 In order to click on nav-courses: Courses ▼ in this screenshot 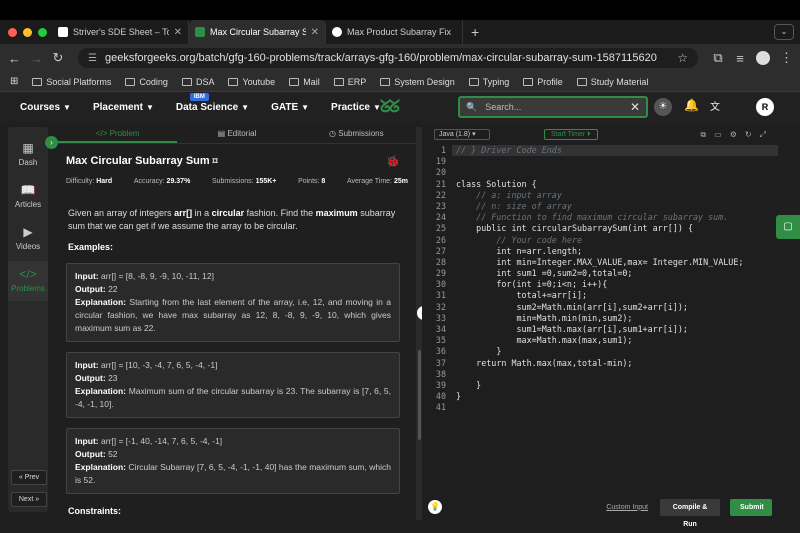, I will do `click(45, 107)`.